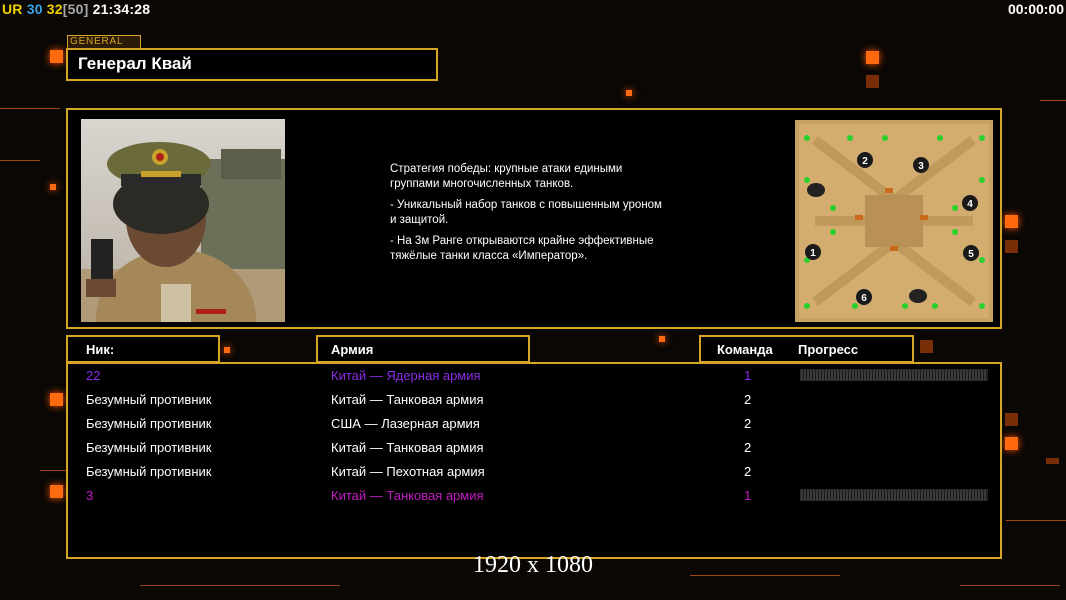 This screenshot has height=600, width=1066. I want to click on player-army: Китай — Пехотная армия, so click(408, 471).